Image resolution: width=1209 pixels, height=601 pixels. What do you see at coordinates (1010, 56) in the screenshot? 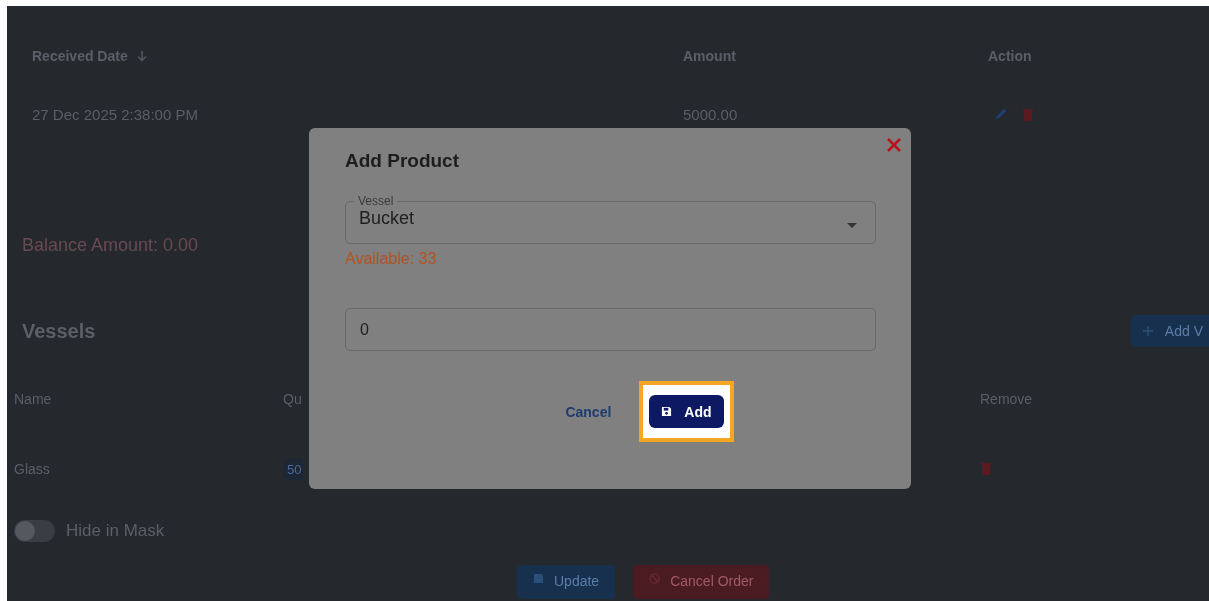
I see `column-header: Action` at bounding box center [1010, 56].